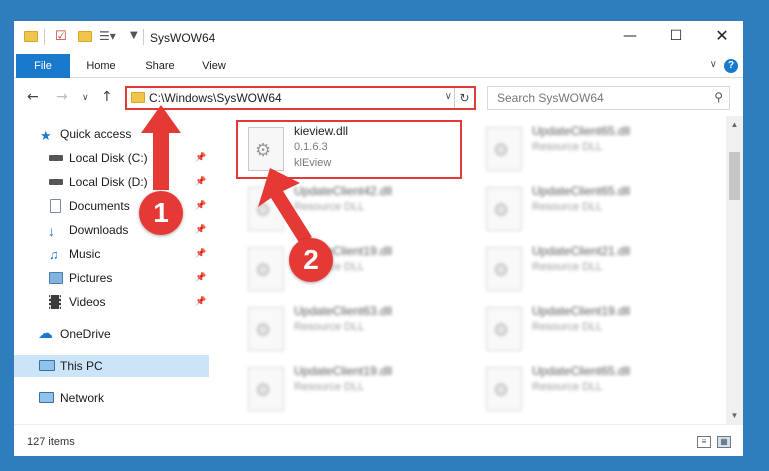  I want to click on maximize-button: ☐, so click(676, 36).